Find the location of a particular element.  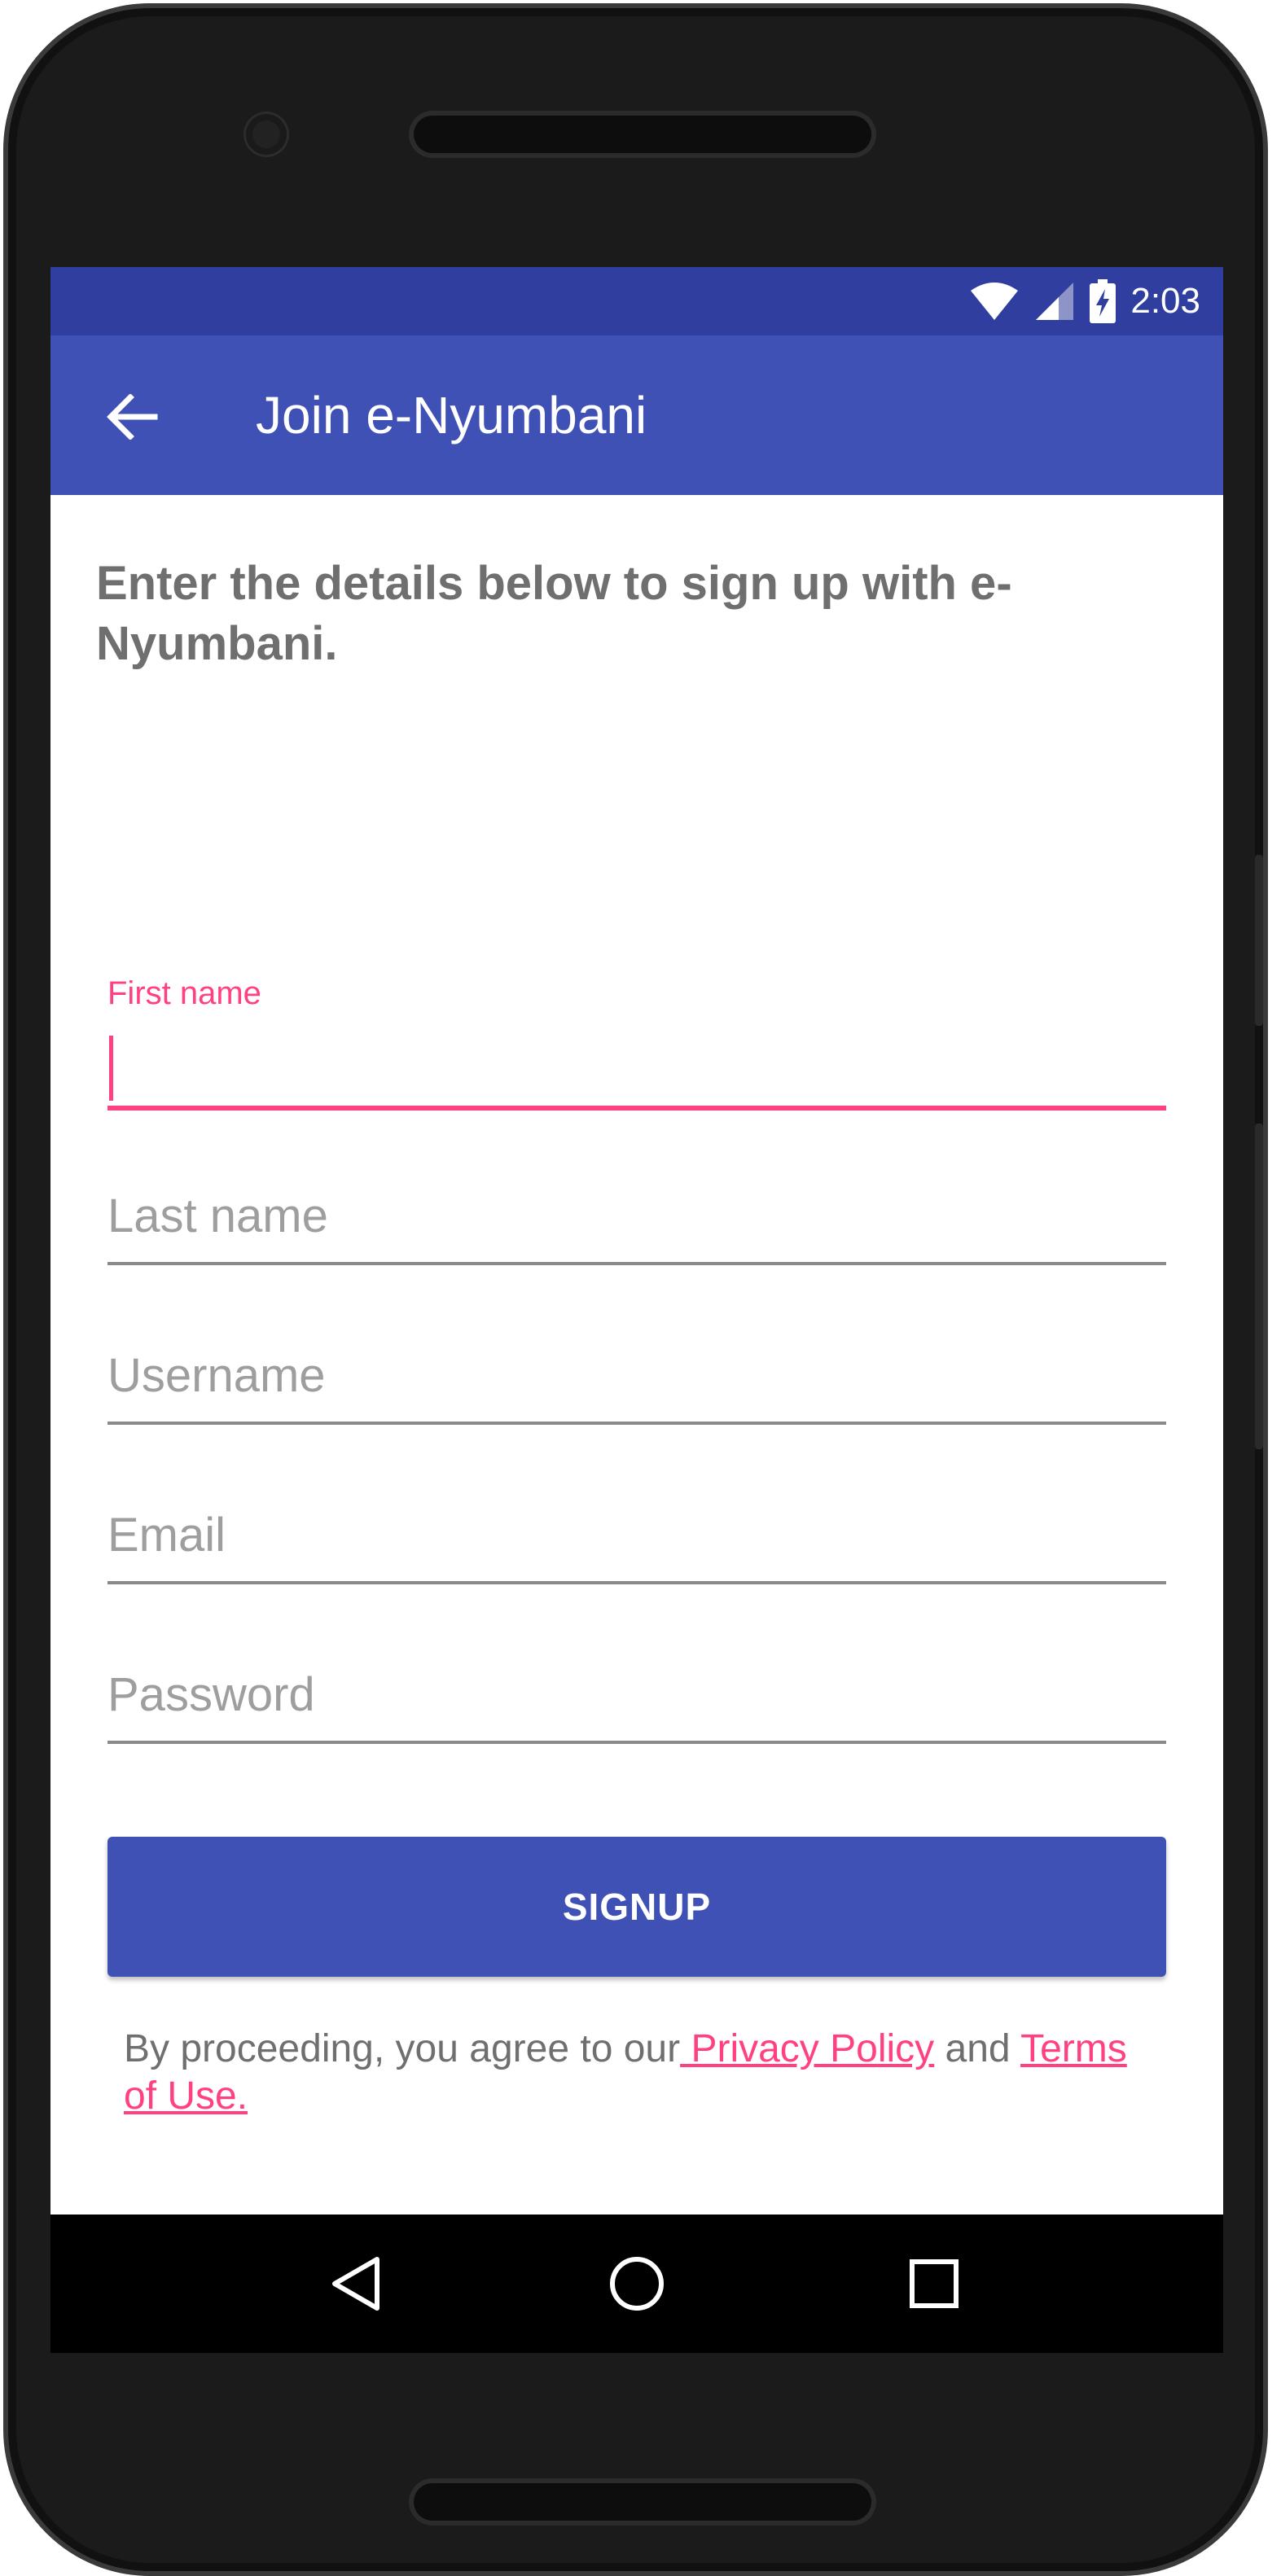

navigation-bar is located at coordinates (636, 2284).